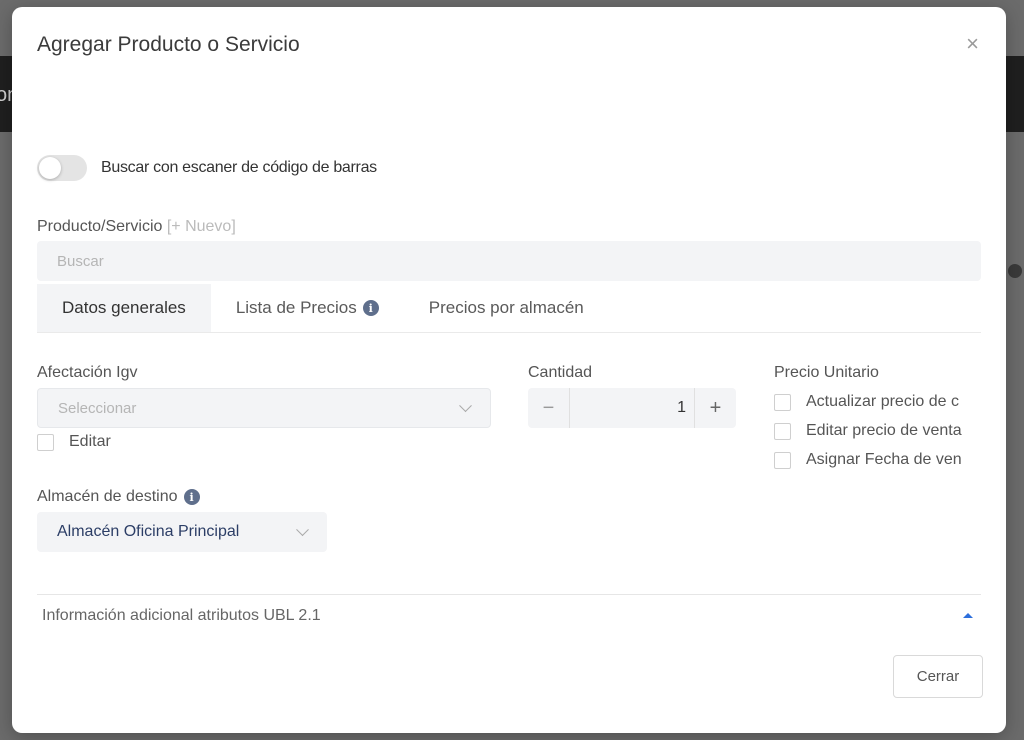 The image size is (1024, 740). I want to click on update-price-row: Actualizar precio de c, so click(866, 402).